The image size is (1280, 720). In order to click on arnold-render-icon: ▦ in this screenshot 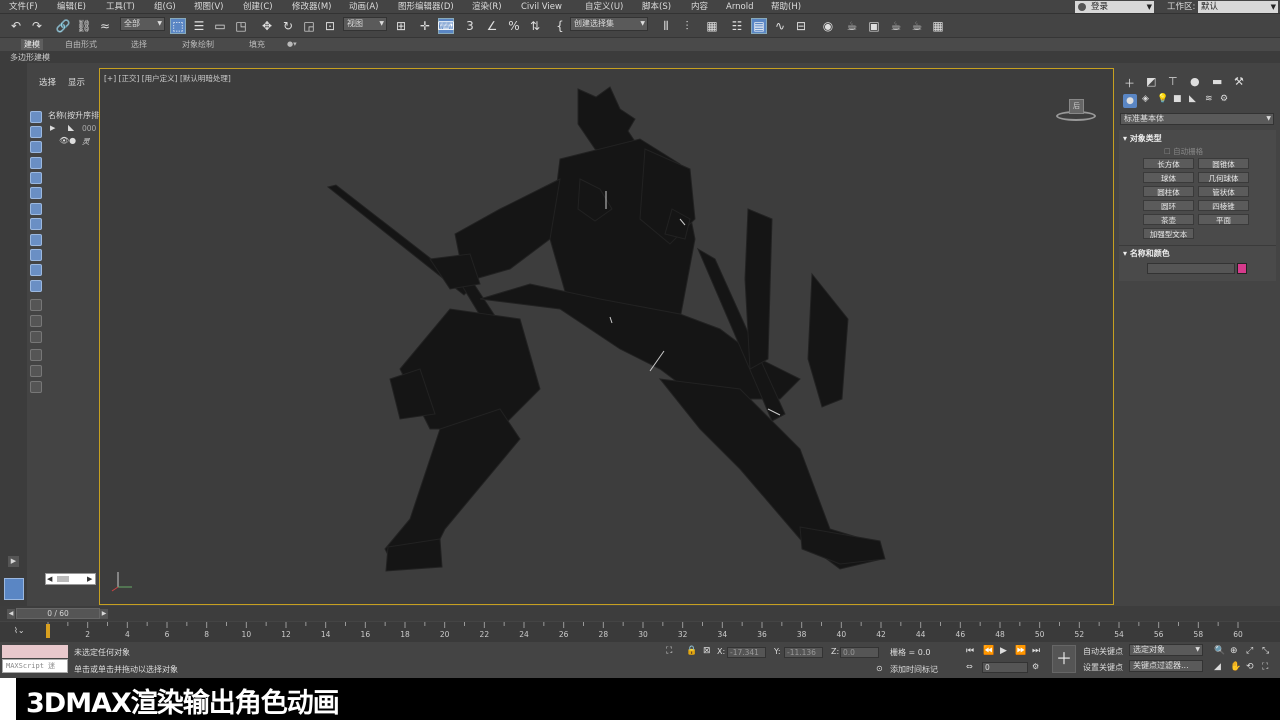, I will do `click(938, 26)`.